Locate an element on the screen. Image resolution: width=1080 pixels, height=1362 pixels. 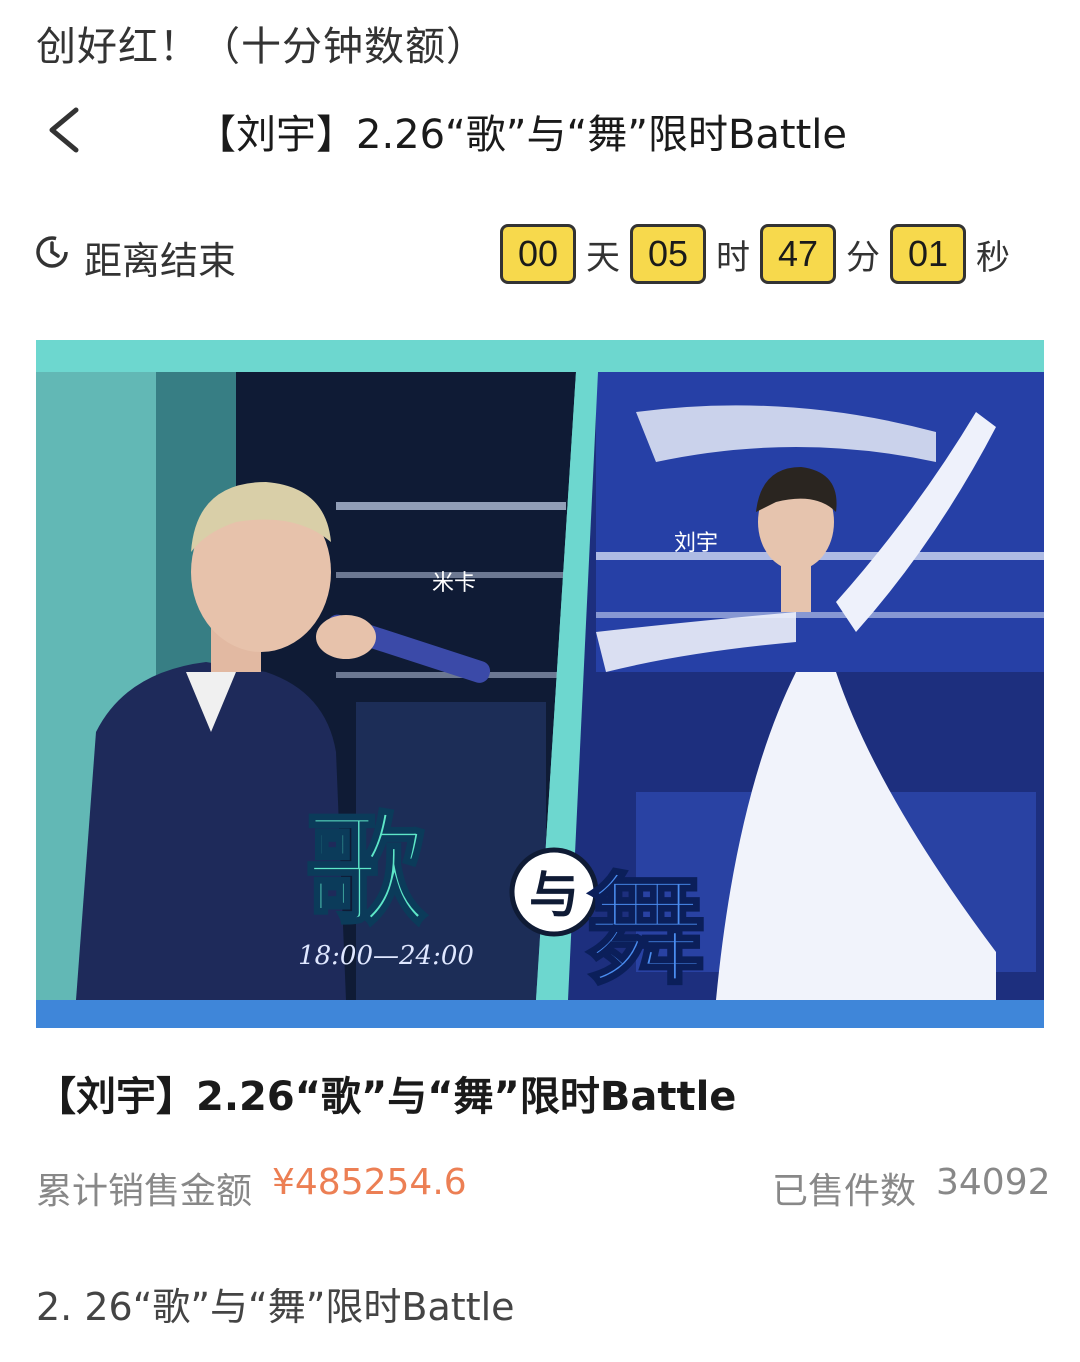
timer-hours-unit: 时 is located at coordinates (733, 257).